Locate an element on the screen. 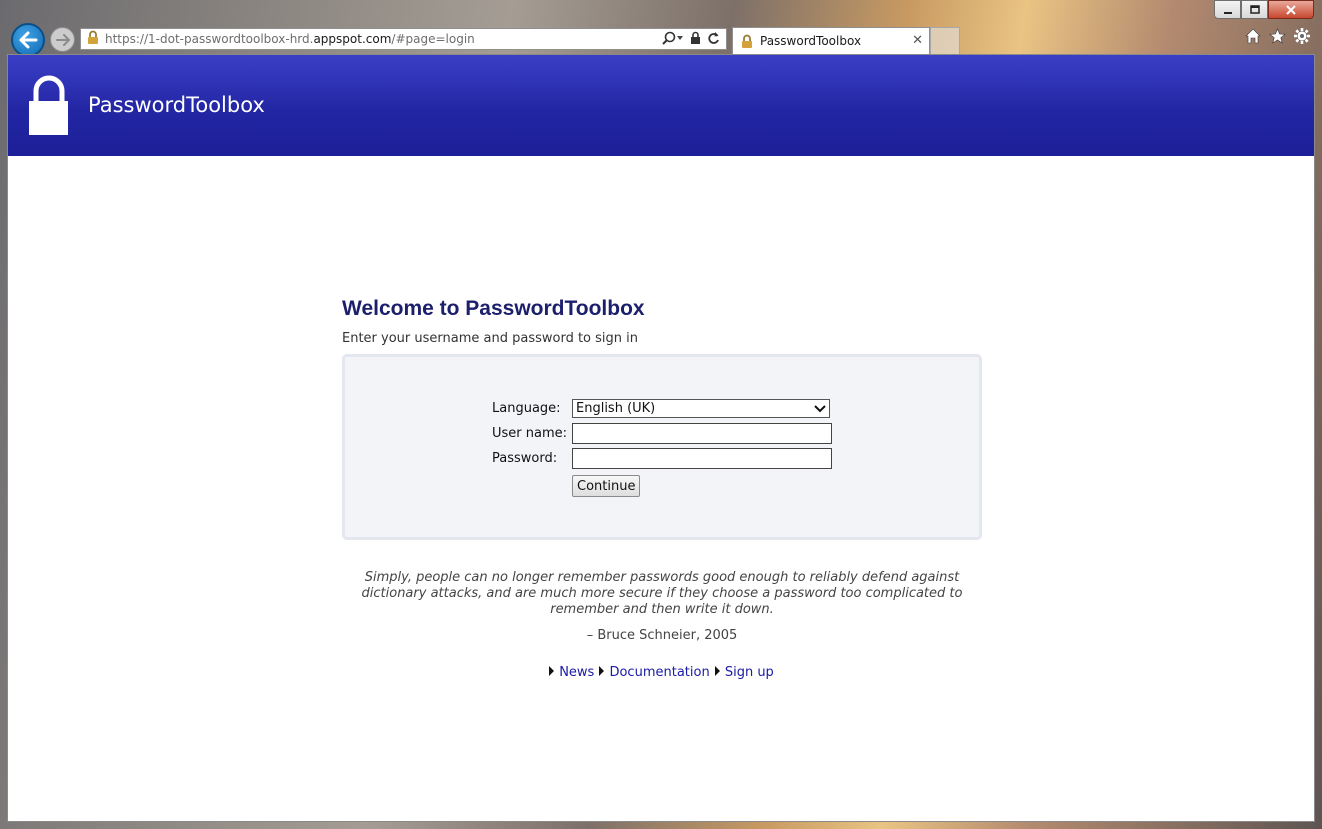 The image size is (1322, 829). new-tab-button is located at coordinates (945, 40).